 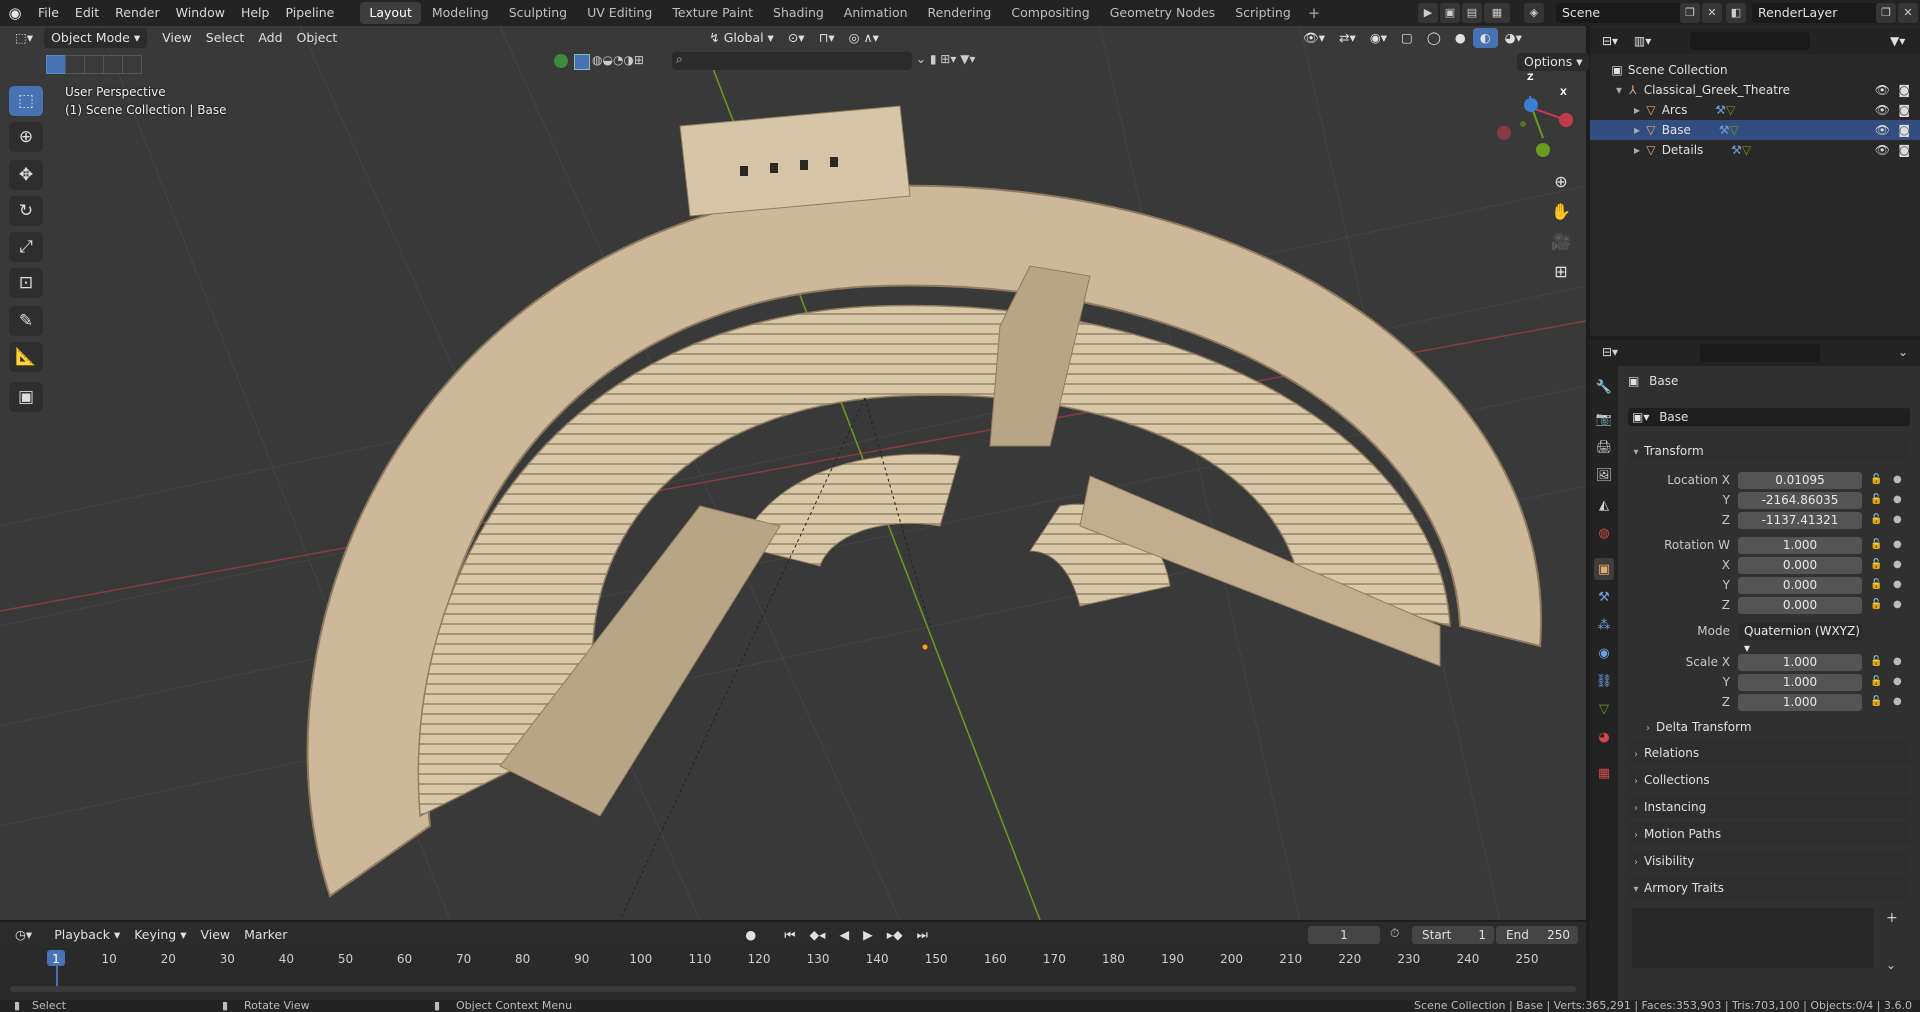 What do you see at coordinates (827, 38) in the screenshot?
I see `snap-icon: ⊓▾` at bounding box center [827, 38].